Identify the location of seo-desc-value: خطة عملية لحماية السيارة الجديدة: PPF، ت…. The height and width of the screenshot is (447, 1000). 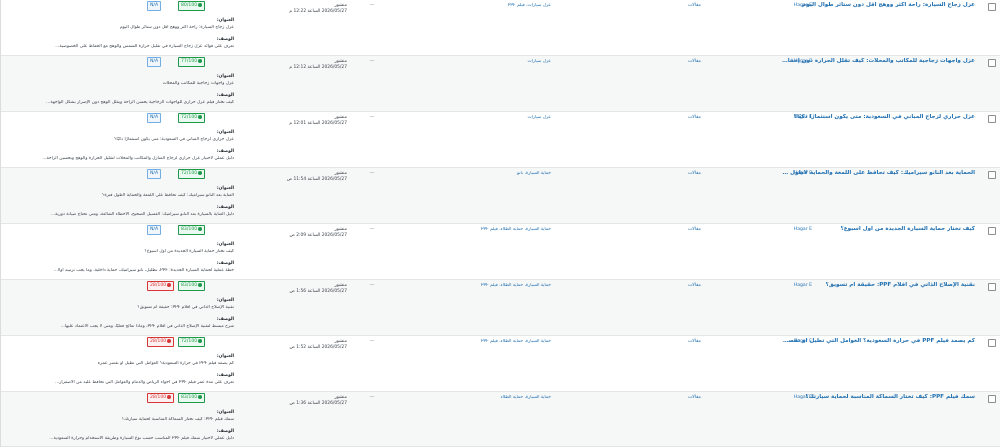
(143, 270).